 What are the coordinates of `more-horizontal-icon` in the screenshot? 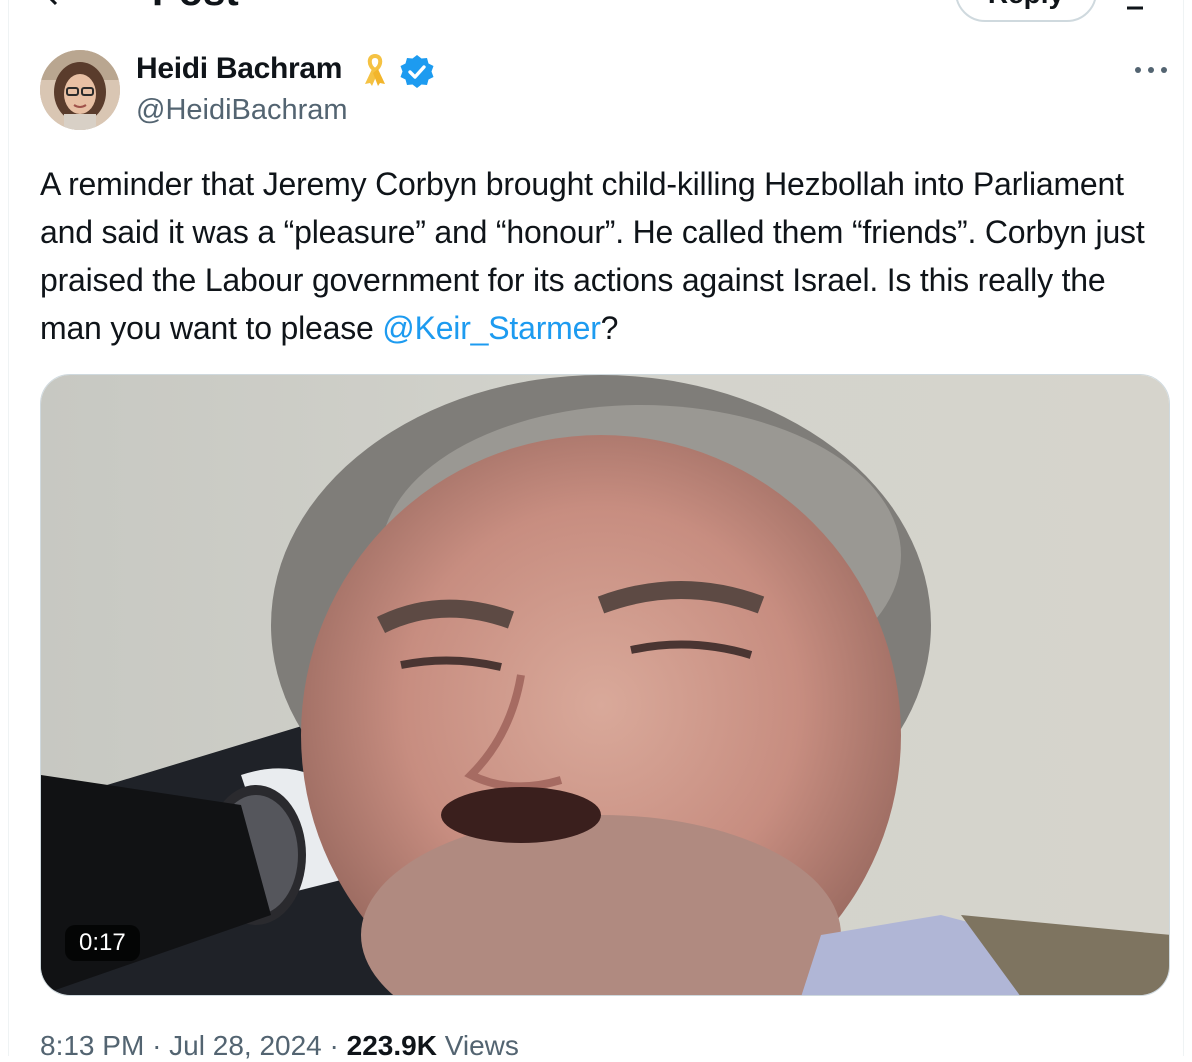 It's located at (1151, 70).